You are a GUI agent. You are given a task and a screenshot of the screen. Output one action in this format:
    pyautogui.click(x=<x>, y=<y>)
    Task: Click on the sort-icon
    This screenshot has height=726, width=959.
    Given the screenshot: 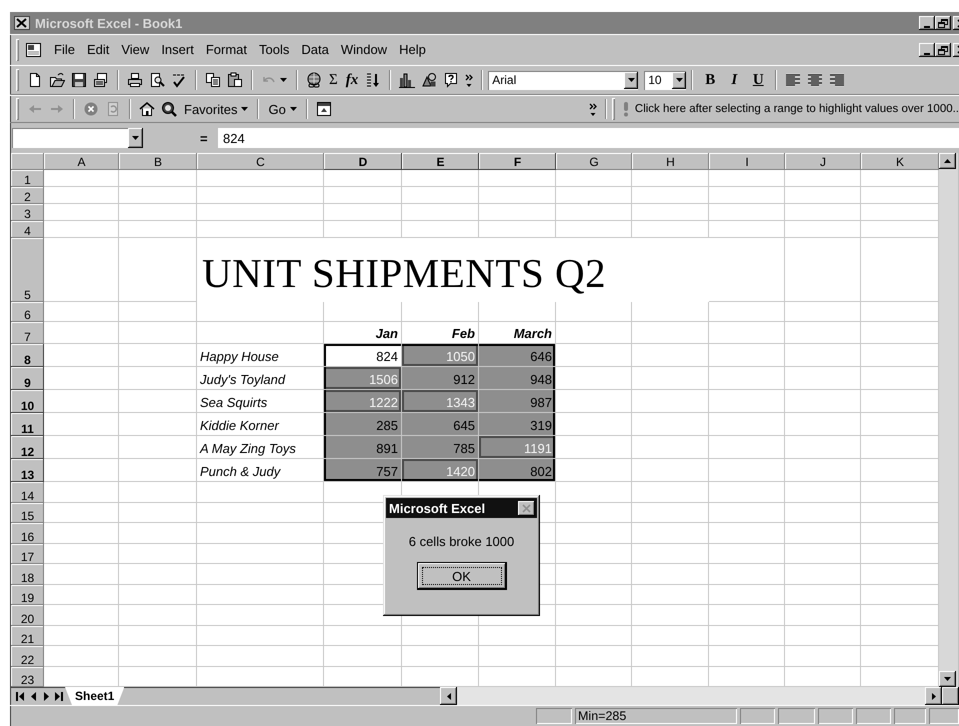 What is the action you would take?
    pyautogui.click(x=373, y=80)
    